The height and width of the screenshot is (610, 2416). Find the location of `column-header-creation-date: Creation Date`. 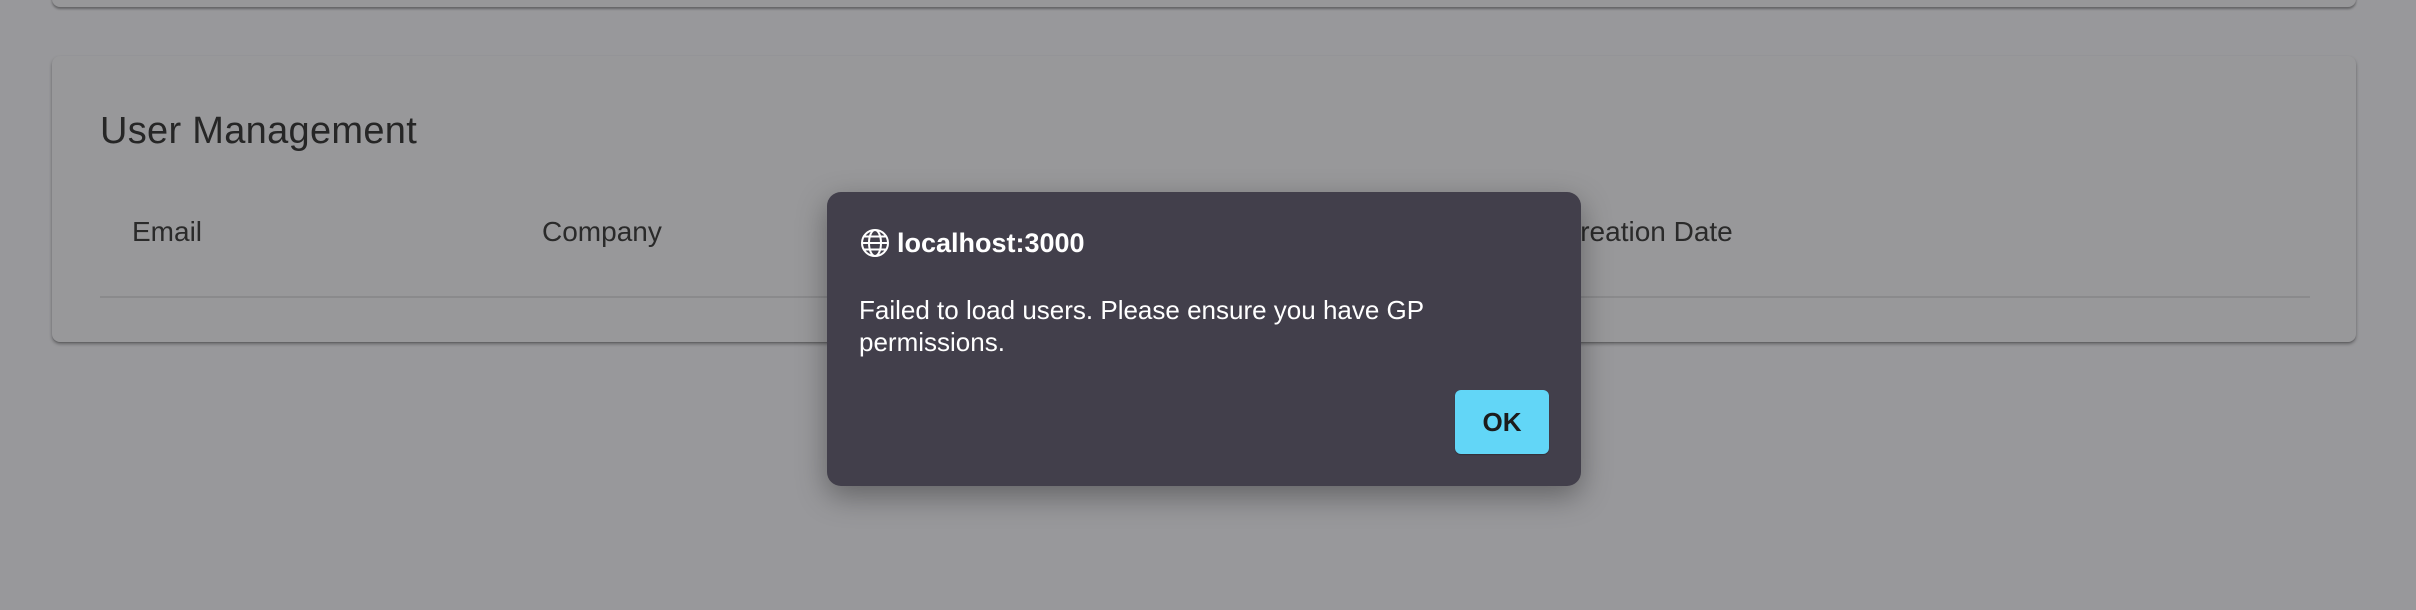

column-header-creation-date: Creation Date is located at coordinates (1646, 232).